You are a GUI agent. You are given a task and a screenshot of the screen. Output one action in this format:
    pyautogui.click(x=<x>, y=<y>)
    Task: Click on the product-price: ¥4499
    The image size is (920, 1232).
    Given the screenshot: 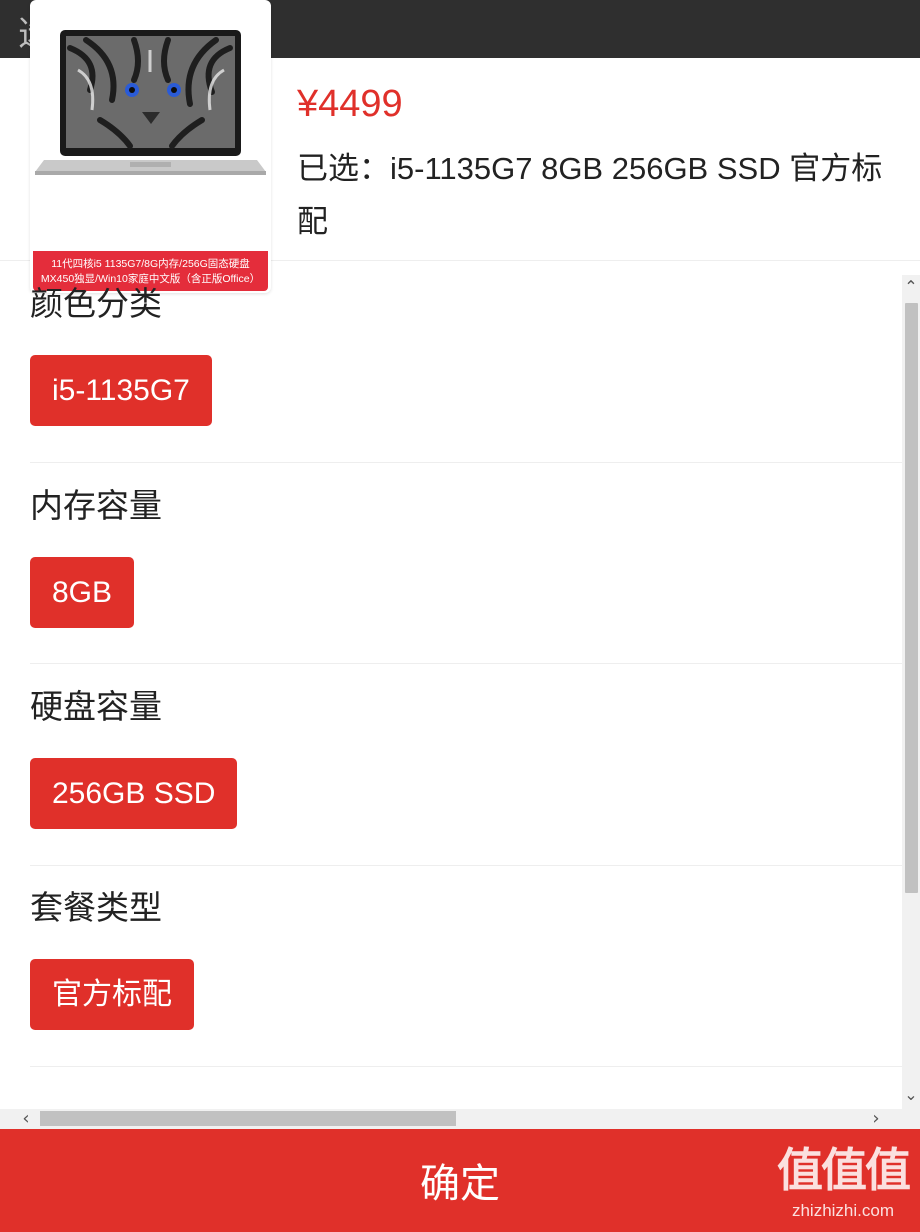 What is the action you would take?
    pyautogui.click(x=350, y=104)
    